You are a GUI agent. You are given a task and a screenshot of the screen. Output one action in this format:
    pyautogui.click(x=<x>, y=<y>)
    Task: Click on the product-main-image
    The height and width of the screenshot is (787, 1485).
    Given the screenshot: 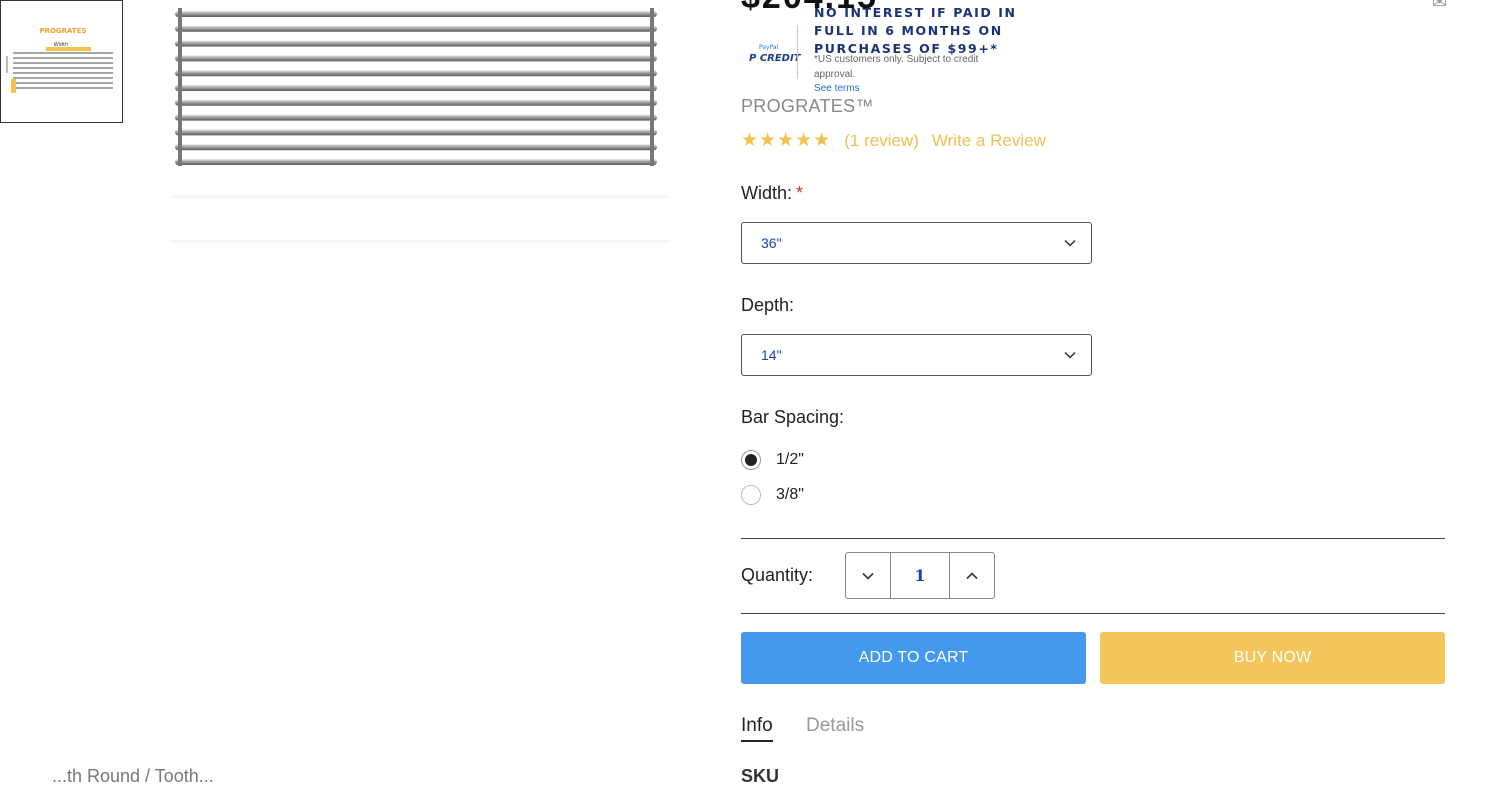 What is the action you would take?
    pyautogui.click(x=410, y=130)
    